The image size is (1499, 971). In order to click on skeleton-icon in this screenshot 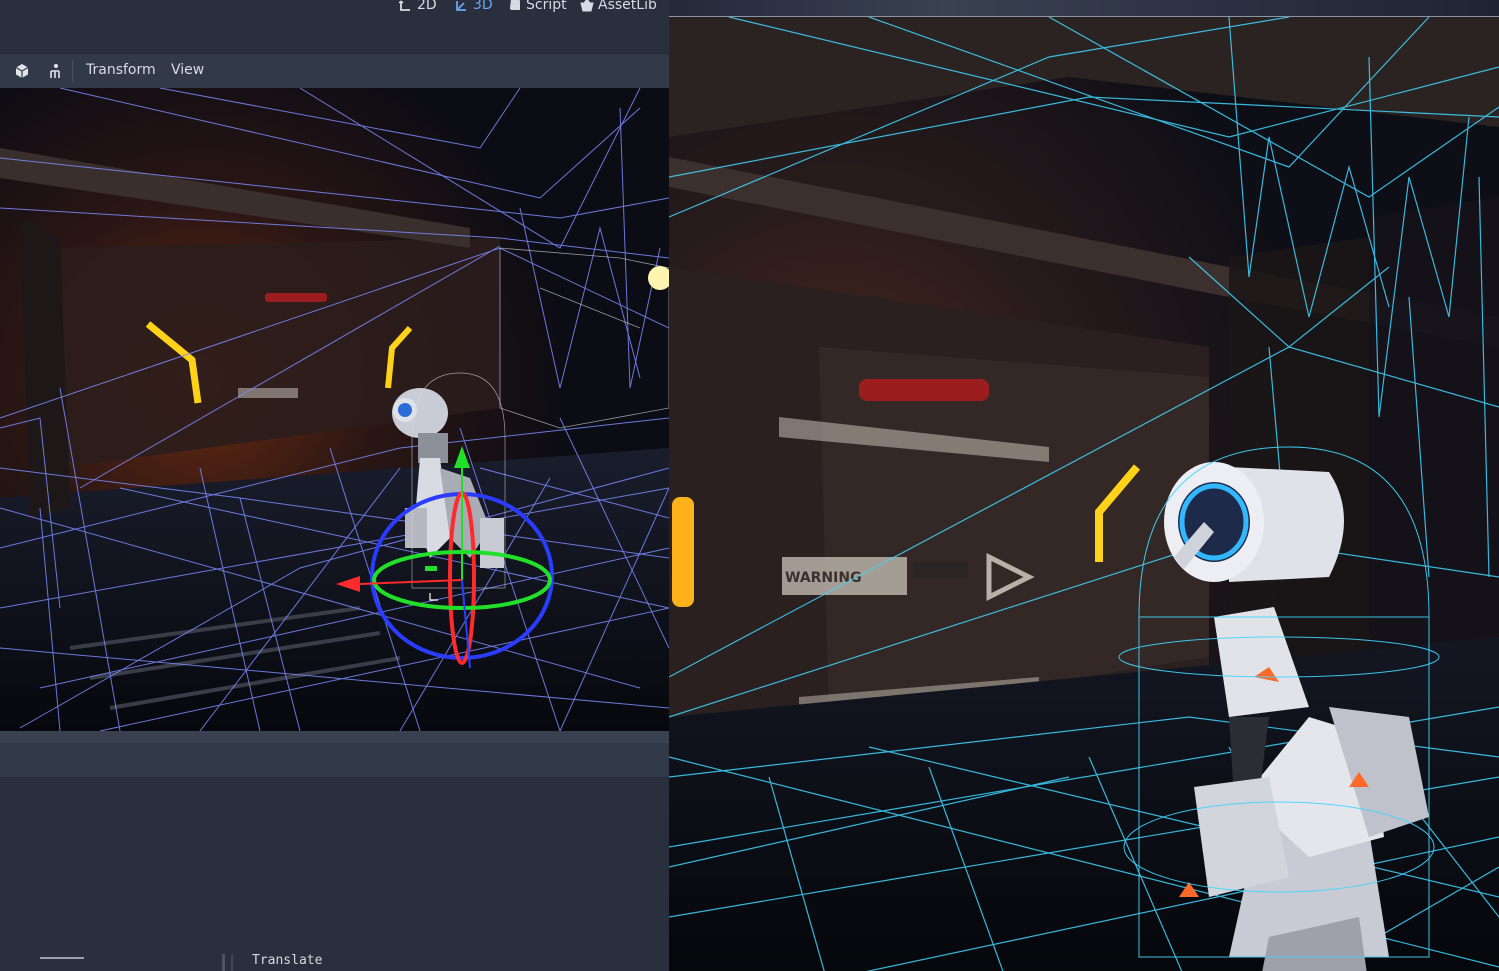, I will do `click(55, 71)`.